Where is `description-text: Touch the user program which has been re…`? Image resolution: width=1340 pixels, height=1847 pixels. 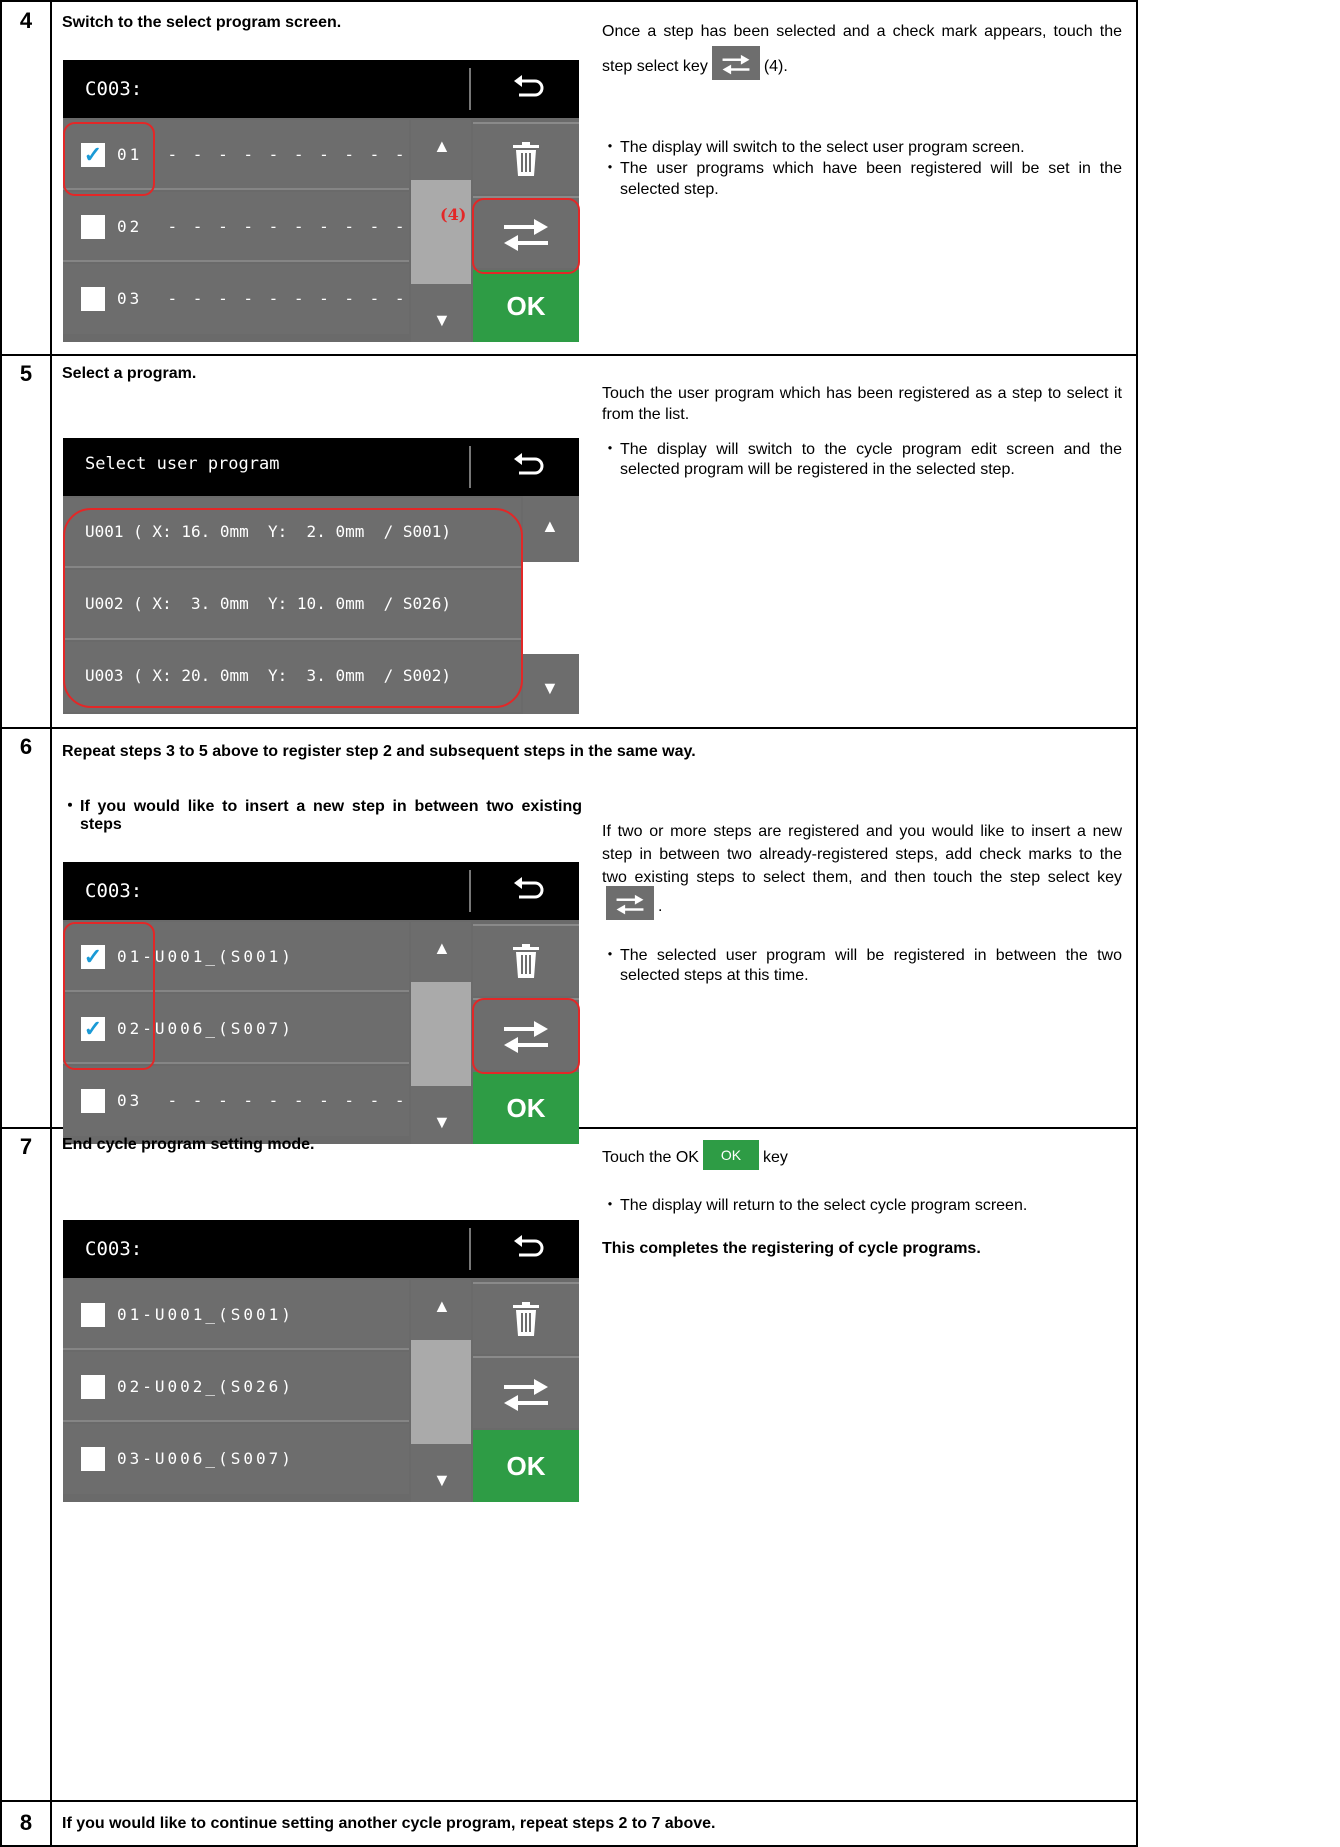
description-text: Touch the user program which has been re… is located at coordinates (862, 404).